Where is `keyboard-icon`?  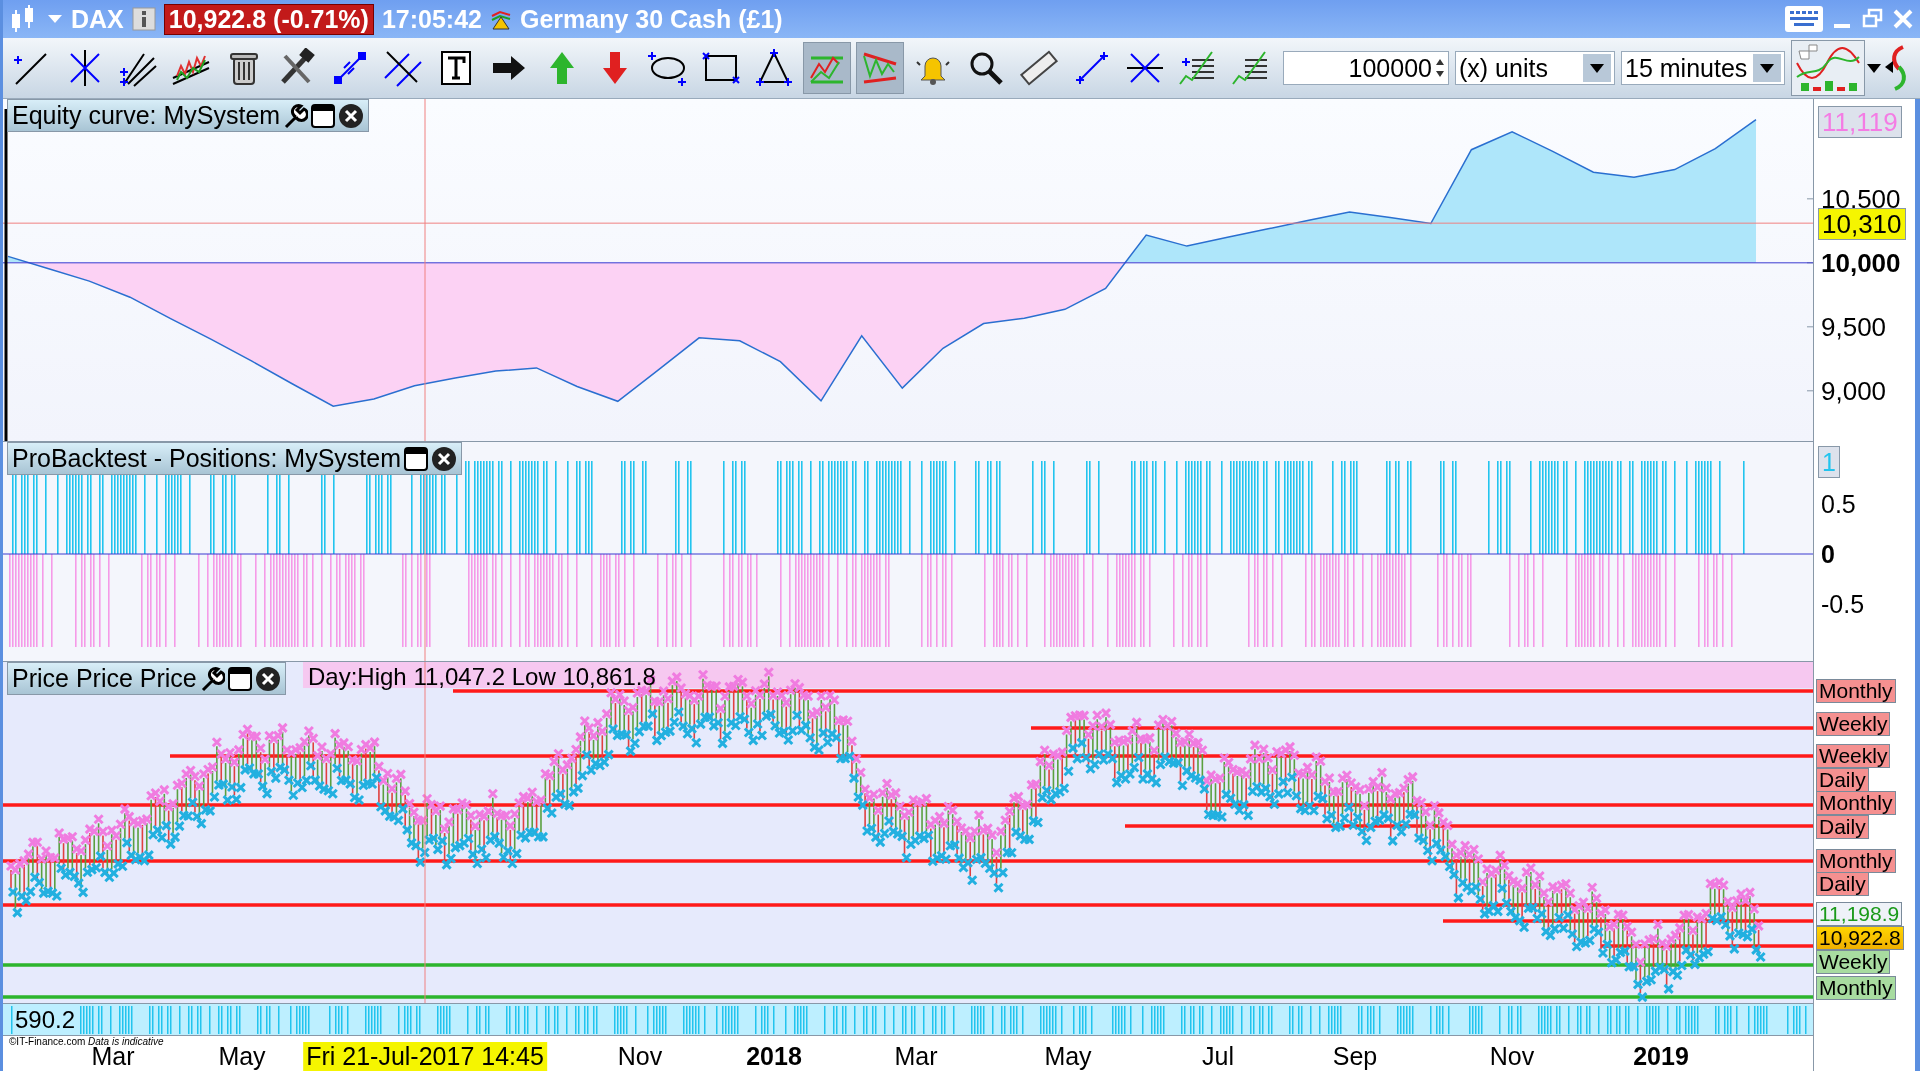
keyboard-icon is located at coordinates (1804, 19).